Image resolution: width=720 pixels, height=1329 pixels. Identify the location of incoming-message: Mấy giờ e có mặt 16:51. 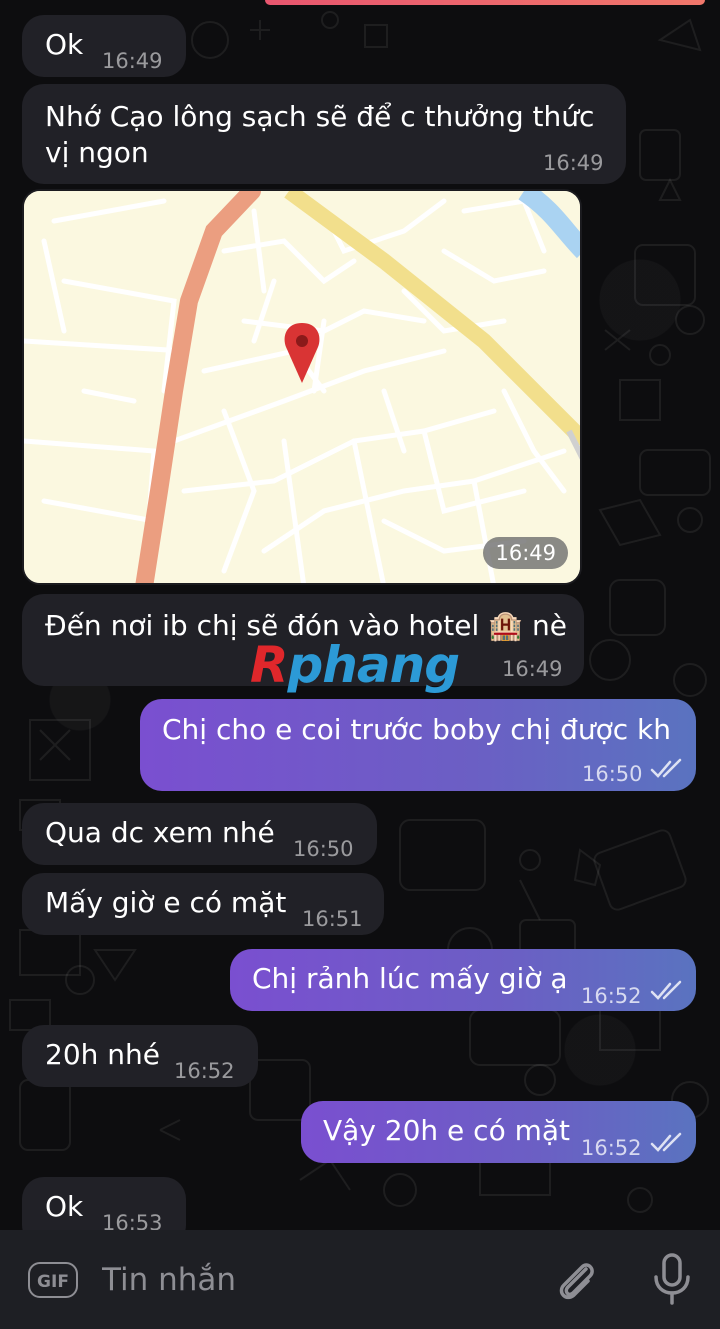
(203, 904).